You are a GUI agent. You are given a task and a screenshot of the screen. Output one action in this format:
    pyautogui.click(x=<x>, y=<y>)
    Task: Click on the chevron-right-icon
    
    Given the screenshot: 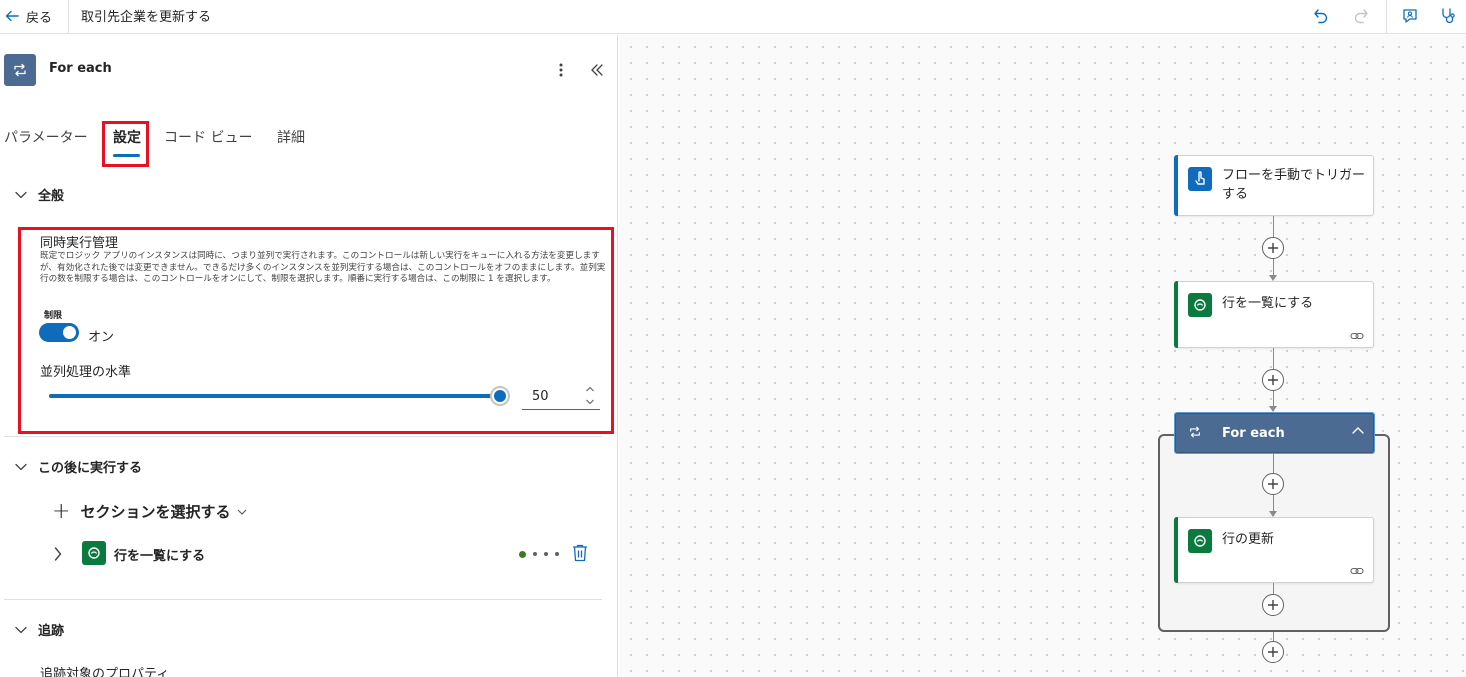 What is the action you would take?
    pyautogui.click(x=58, y=554)
    